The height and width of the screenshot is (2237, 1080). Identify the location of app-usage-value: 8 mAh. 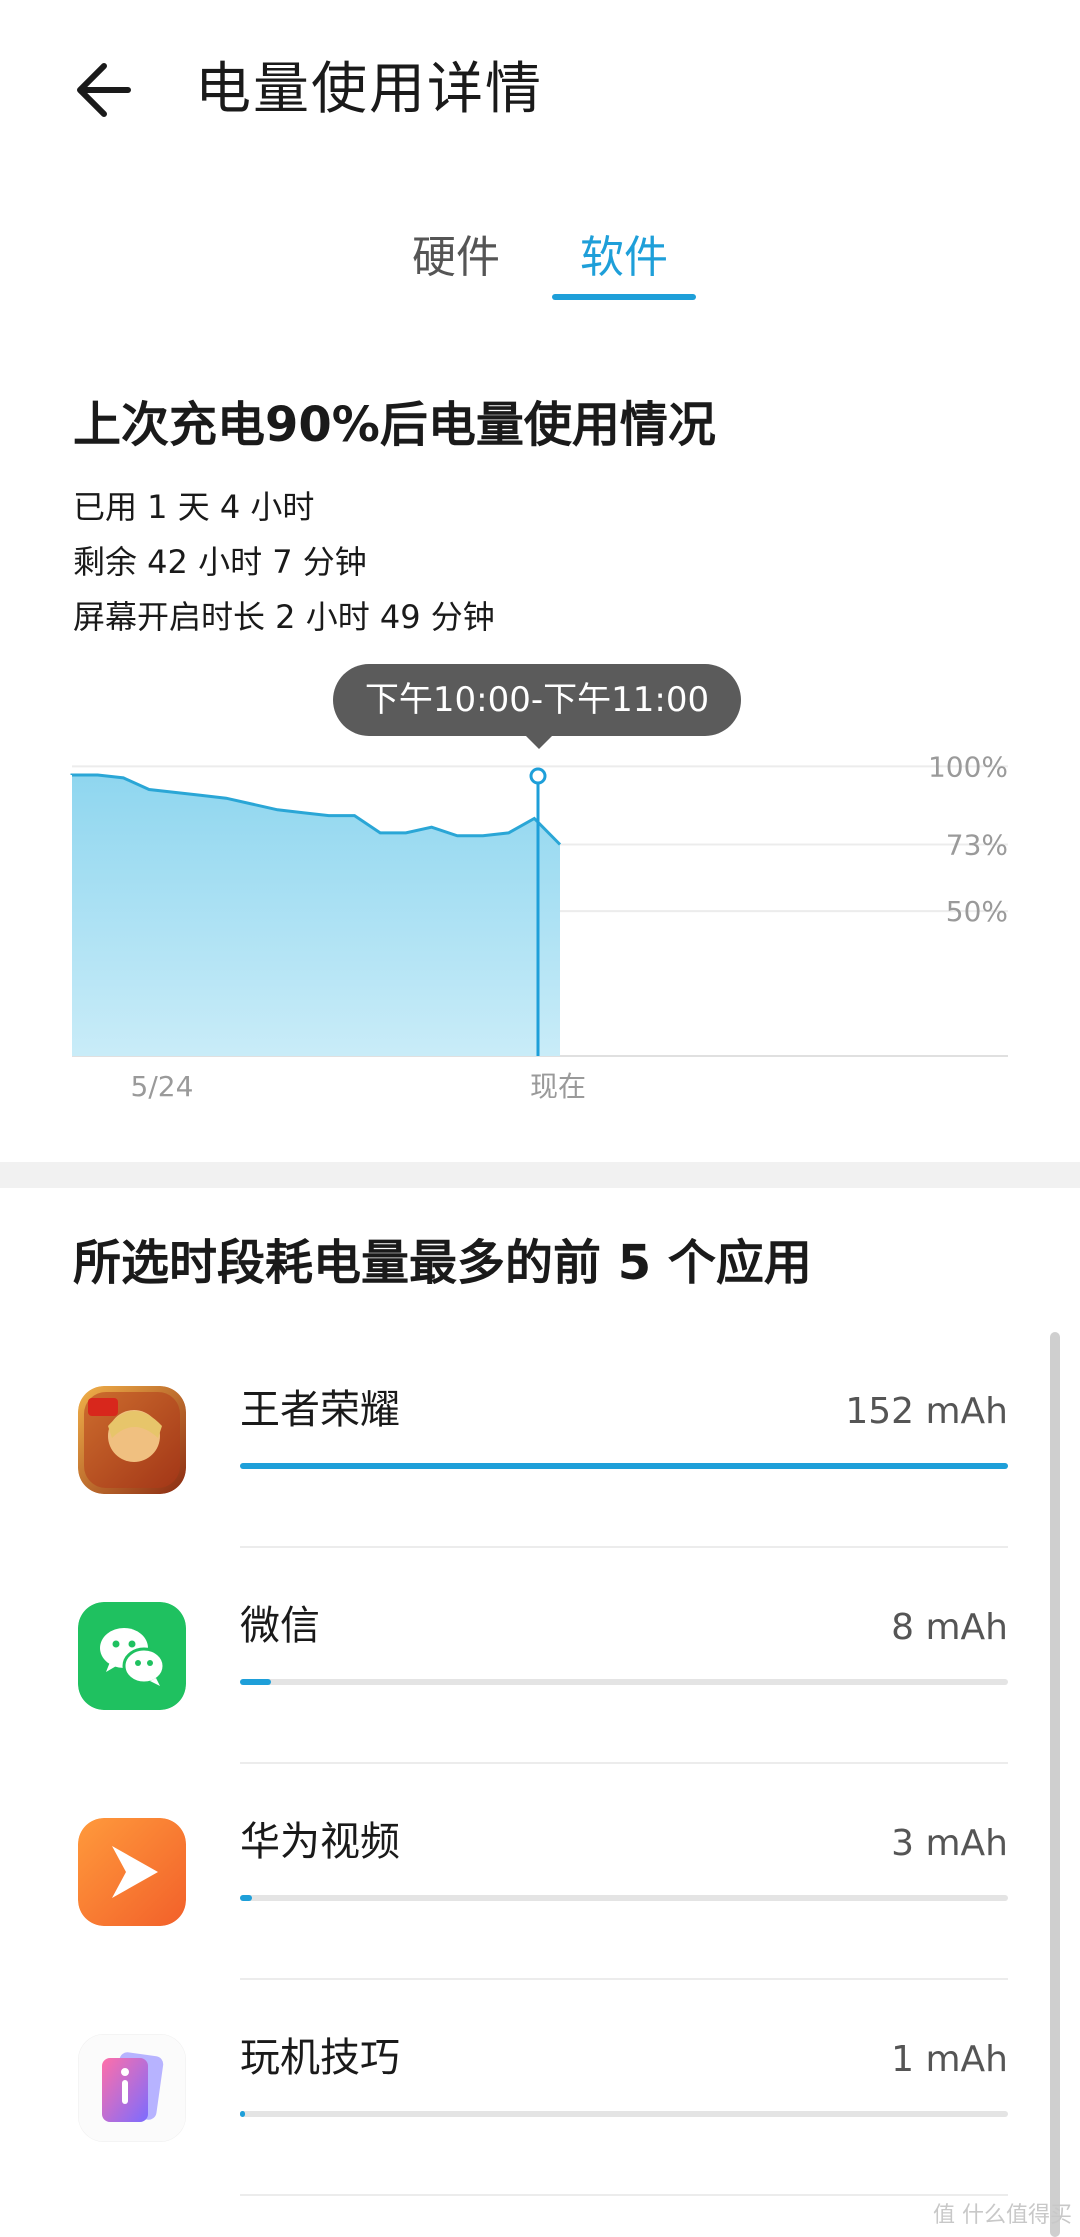
(949, 1627).